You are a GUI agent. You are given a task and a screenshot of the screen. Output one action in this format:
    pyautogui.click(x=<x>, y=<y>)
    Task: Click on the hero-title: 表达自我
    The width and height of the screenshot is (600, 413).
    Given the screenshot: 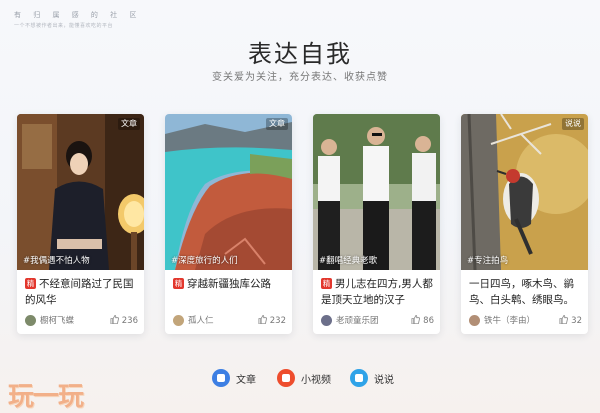 What is the action you would take?
    pyautogui.click(x=300, y=54)
    